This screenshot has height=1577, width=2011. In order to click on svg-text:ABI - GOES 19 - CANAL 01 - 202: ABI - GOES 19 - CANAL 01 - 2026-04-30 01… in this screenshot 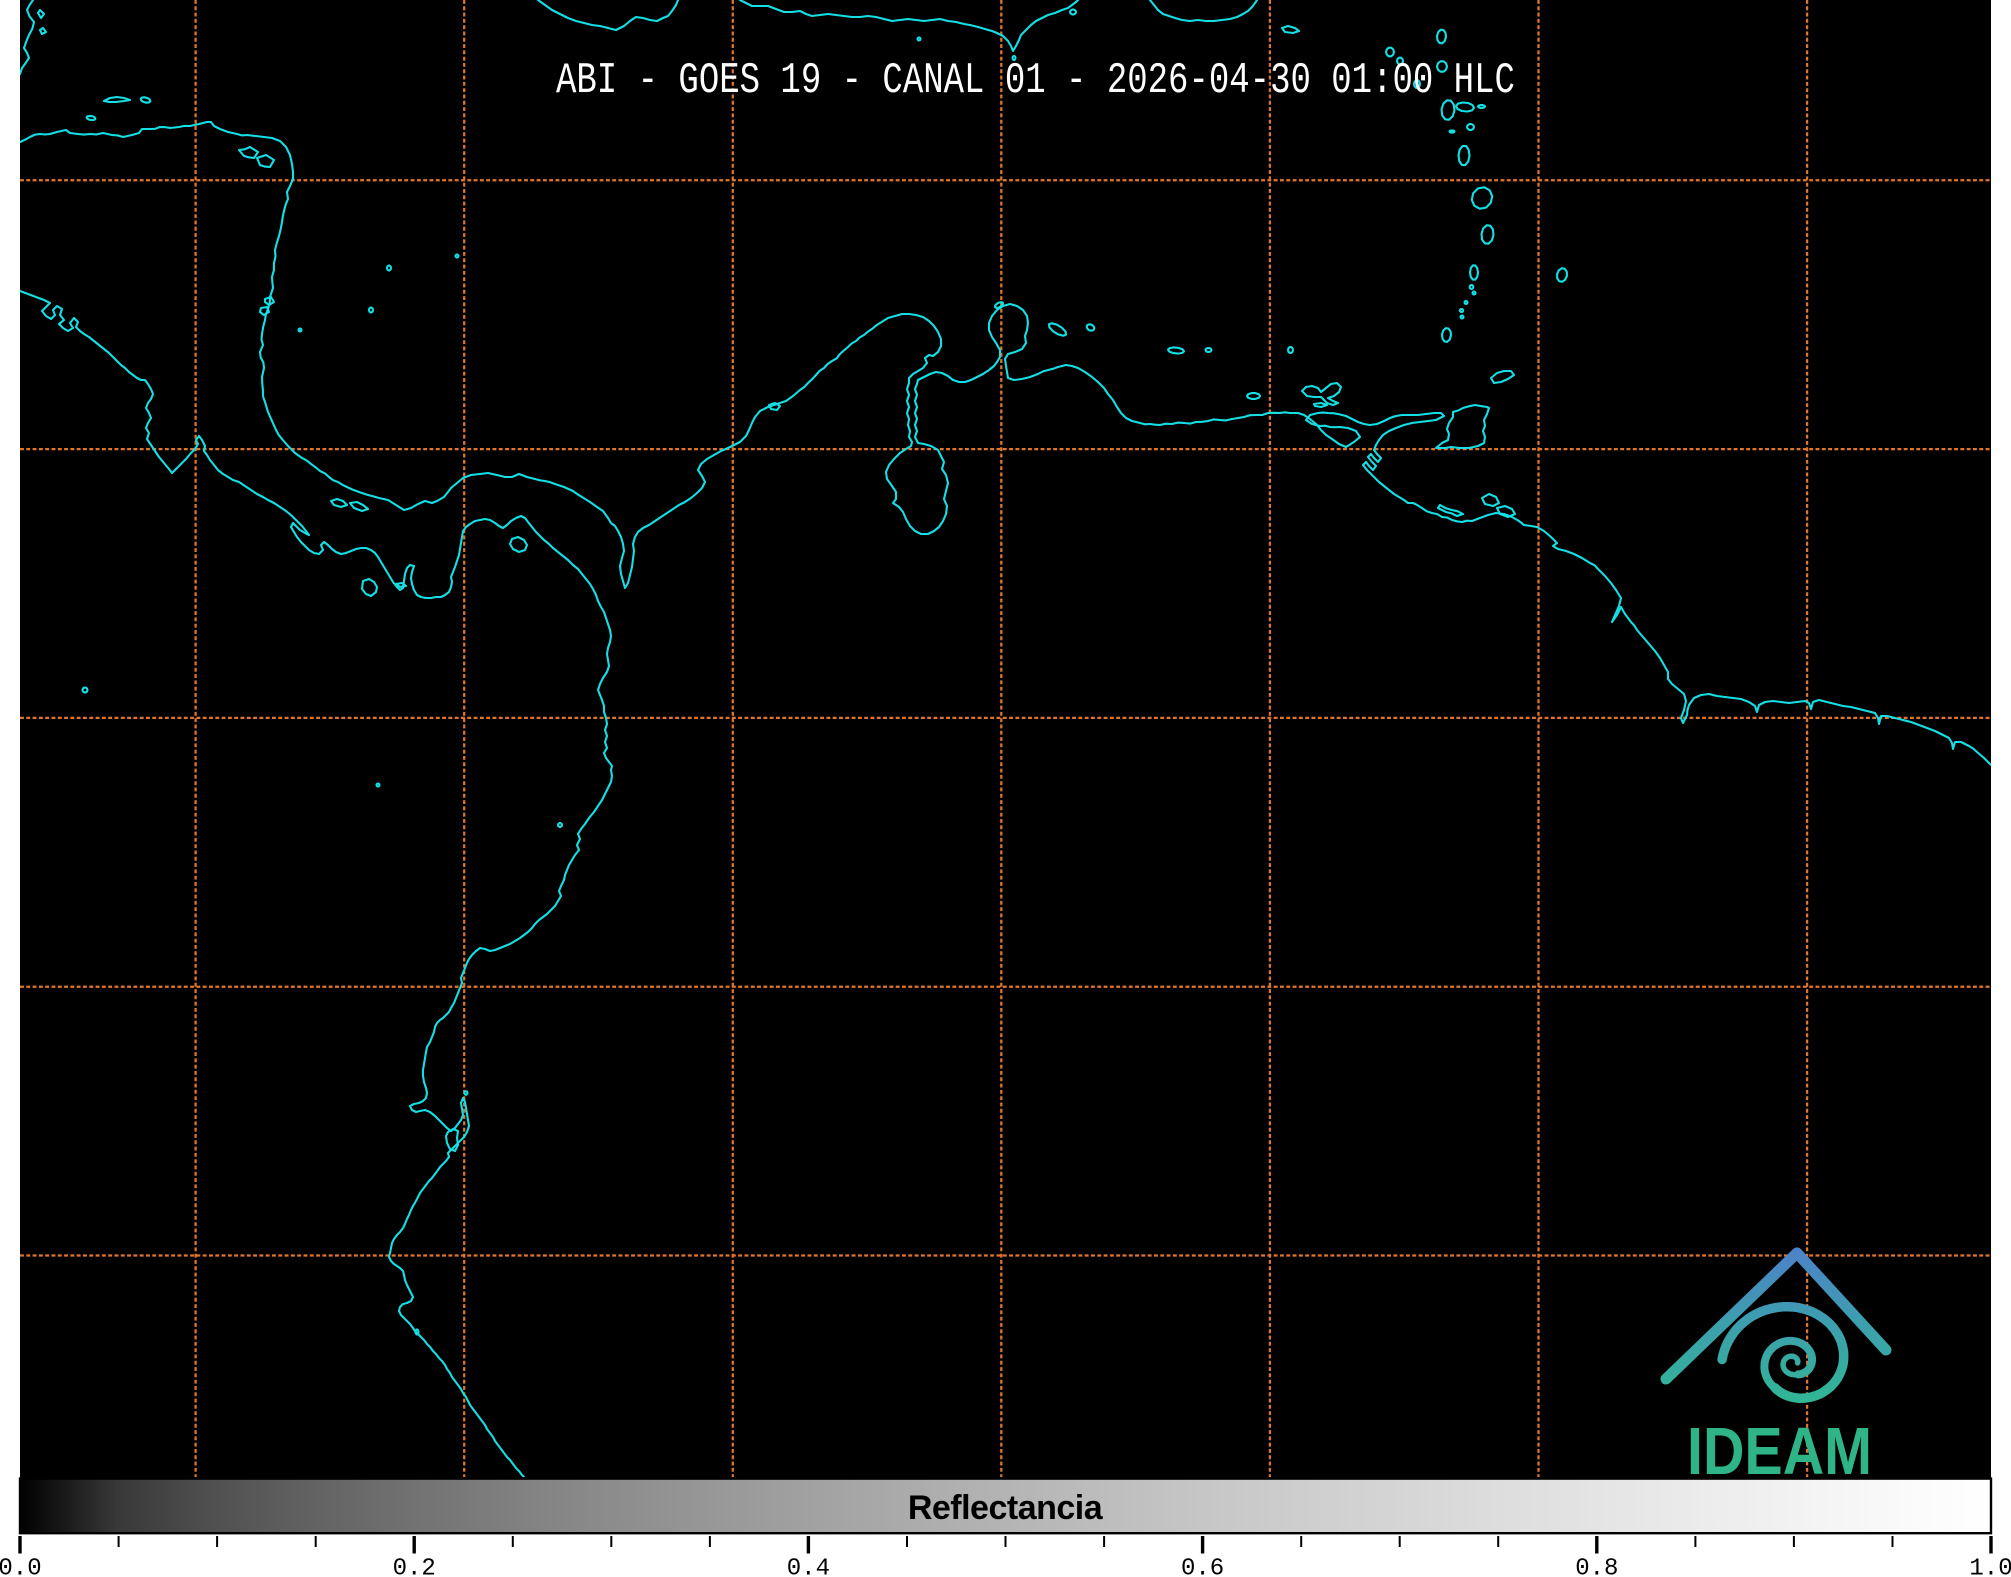, I will do `click(1035, 80)`.